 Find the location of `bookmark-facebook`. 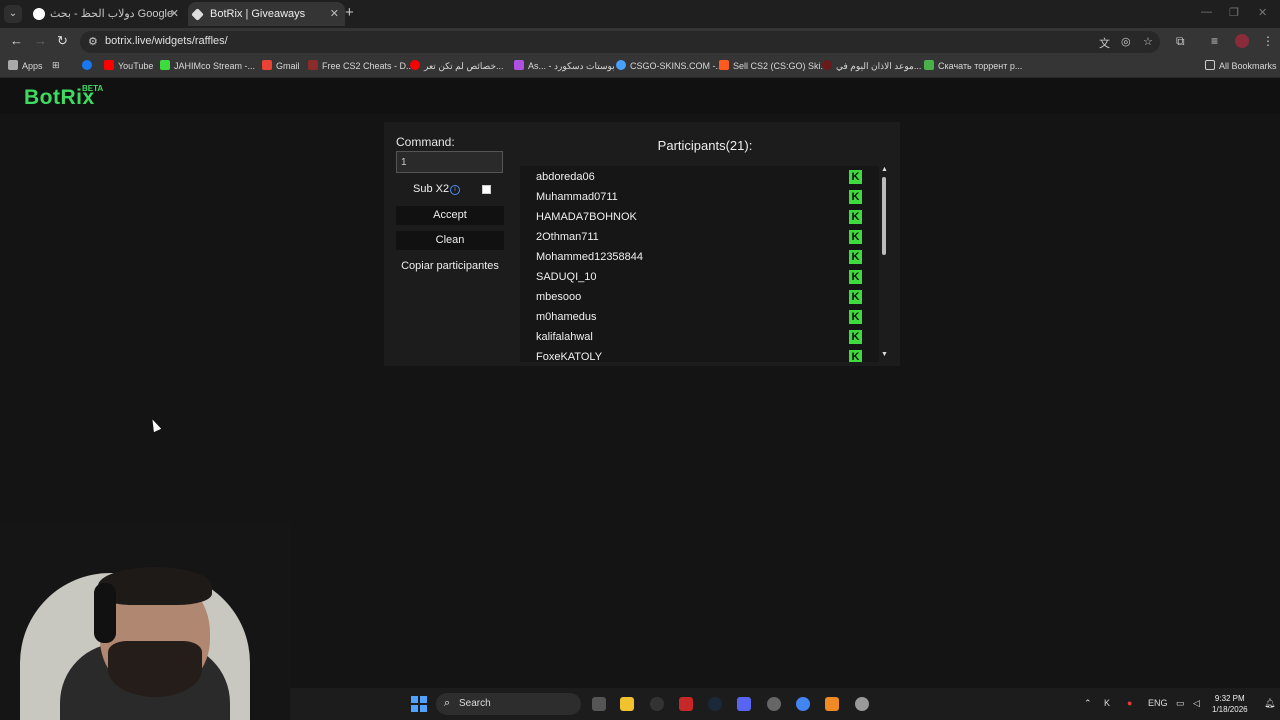

bookmark-facebook is located at coordinates (89, 65).